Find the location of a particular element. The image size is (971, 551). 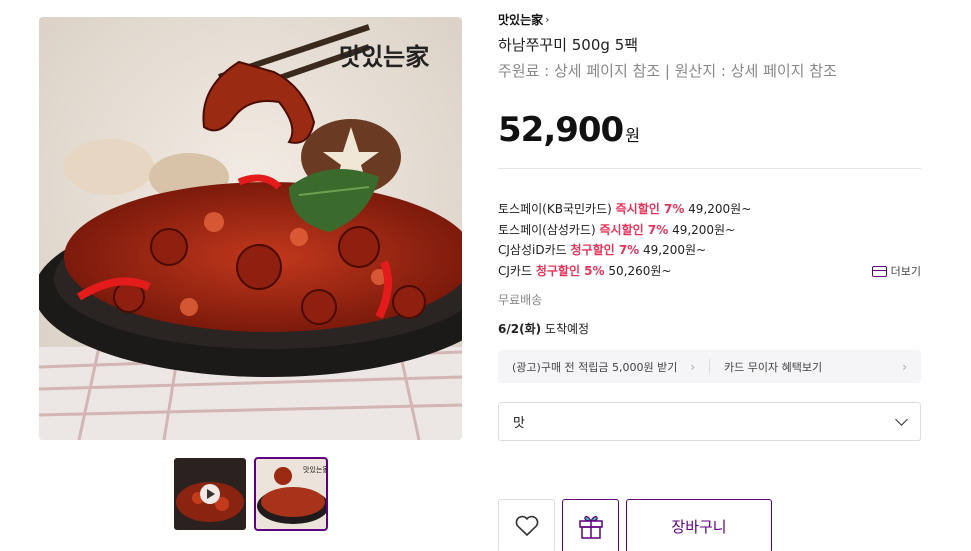

benefit-card: CJ카드 is located at coordinates (515, 270).